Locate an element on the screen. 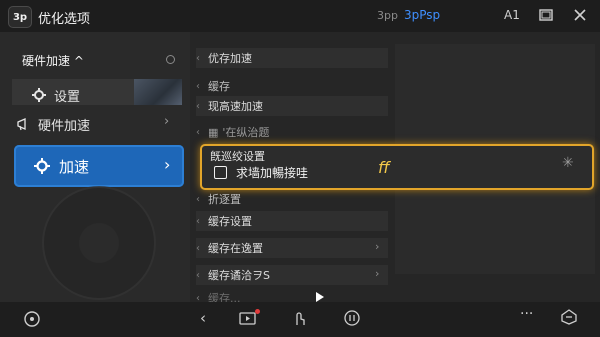 Image resolution: width=600 pixels, height=337 pixels. controller-wheel is located at coordinates (99, 243).